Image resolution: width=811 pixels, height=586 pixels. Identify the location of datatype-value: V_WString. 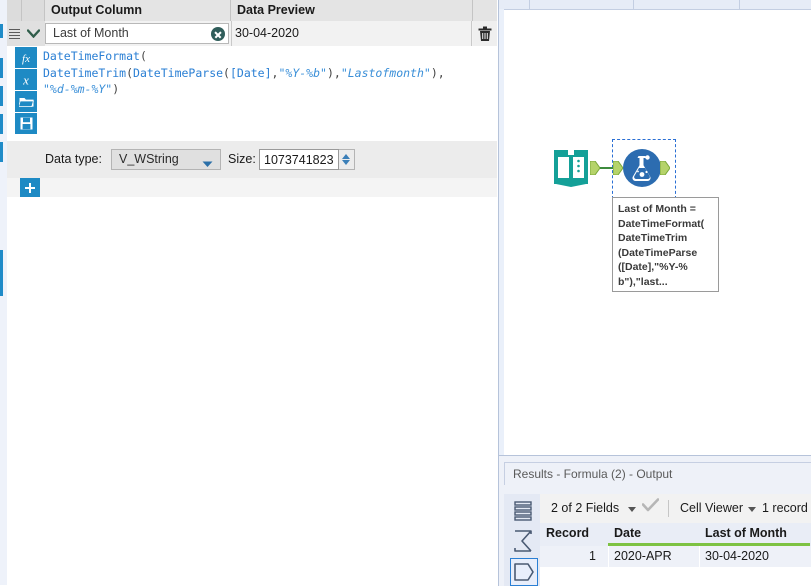
(149, 159).